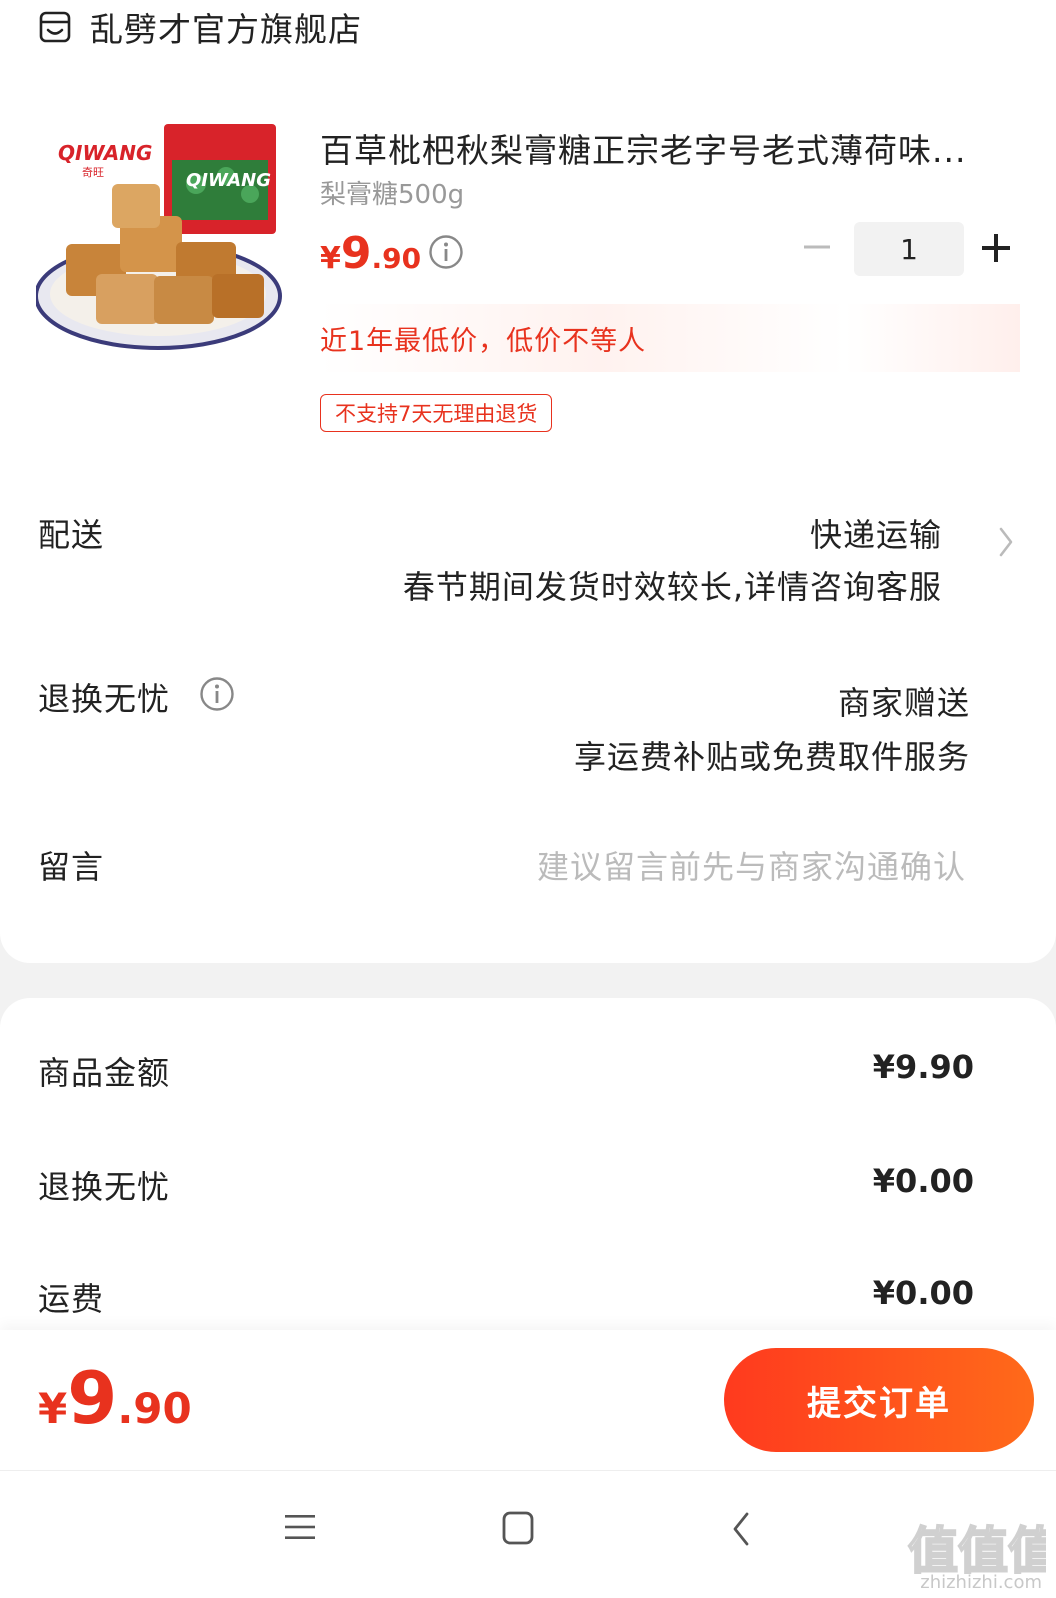 Image resolution: width=1056 pixels, height=1598 pixels. Describe the element at coordinates (996, 248) in the screenshot. I see `quantity-increase-button` at that location.